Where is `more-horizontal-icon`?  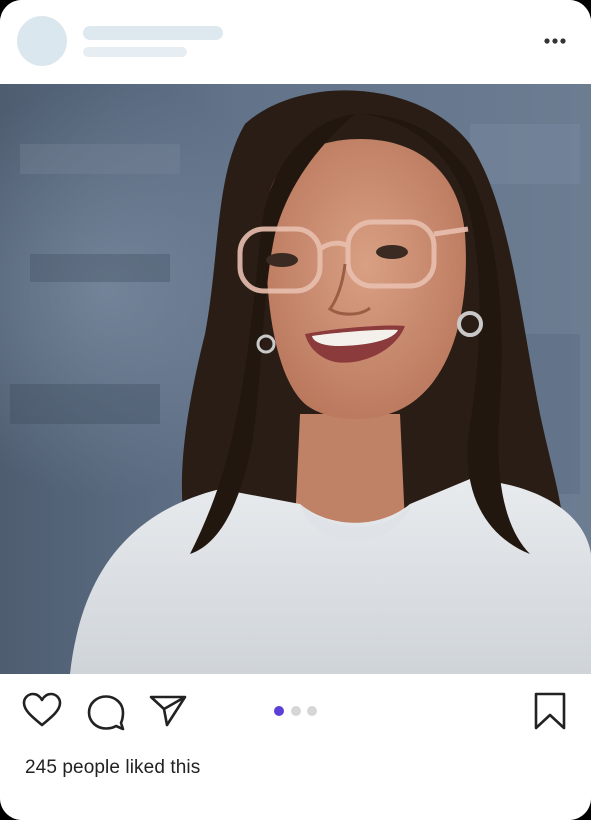
more-horizontal-icon is located at coordinates (555, 41).